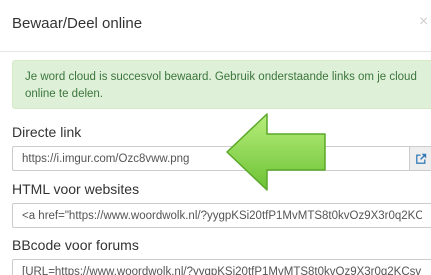 This screenshot has height=275, width=431. Describe the element at coordinates (77, 23) in the screenshot. I see `dialog-title: Bewaar/Deel online` at that location.